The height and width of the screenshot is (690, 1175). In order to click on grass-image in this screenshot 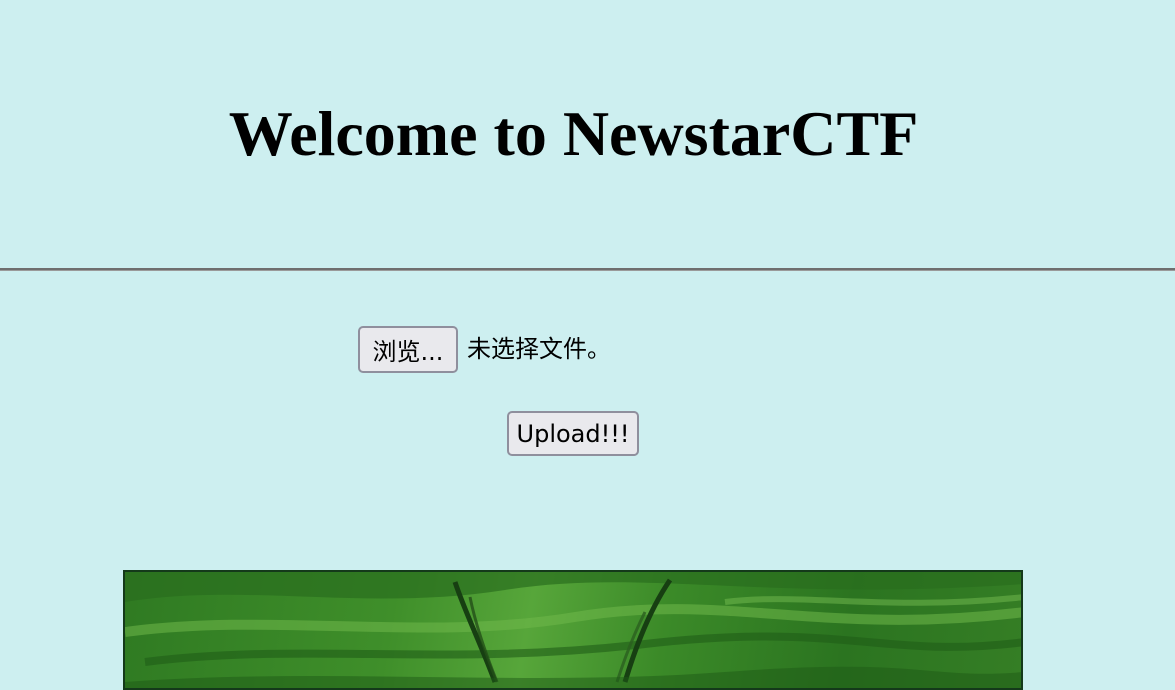, I will do `click(573, 630)`.